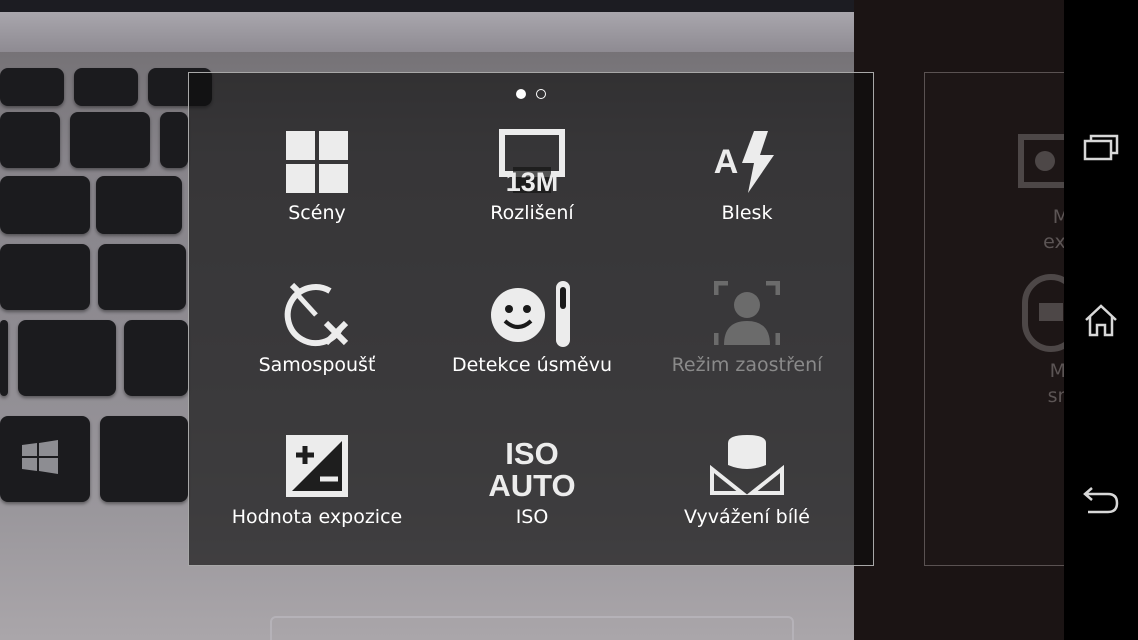 This screenshot has height=640, width=1138. I want to click on recent-apps-icon, so click(1101, 147).